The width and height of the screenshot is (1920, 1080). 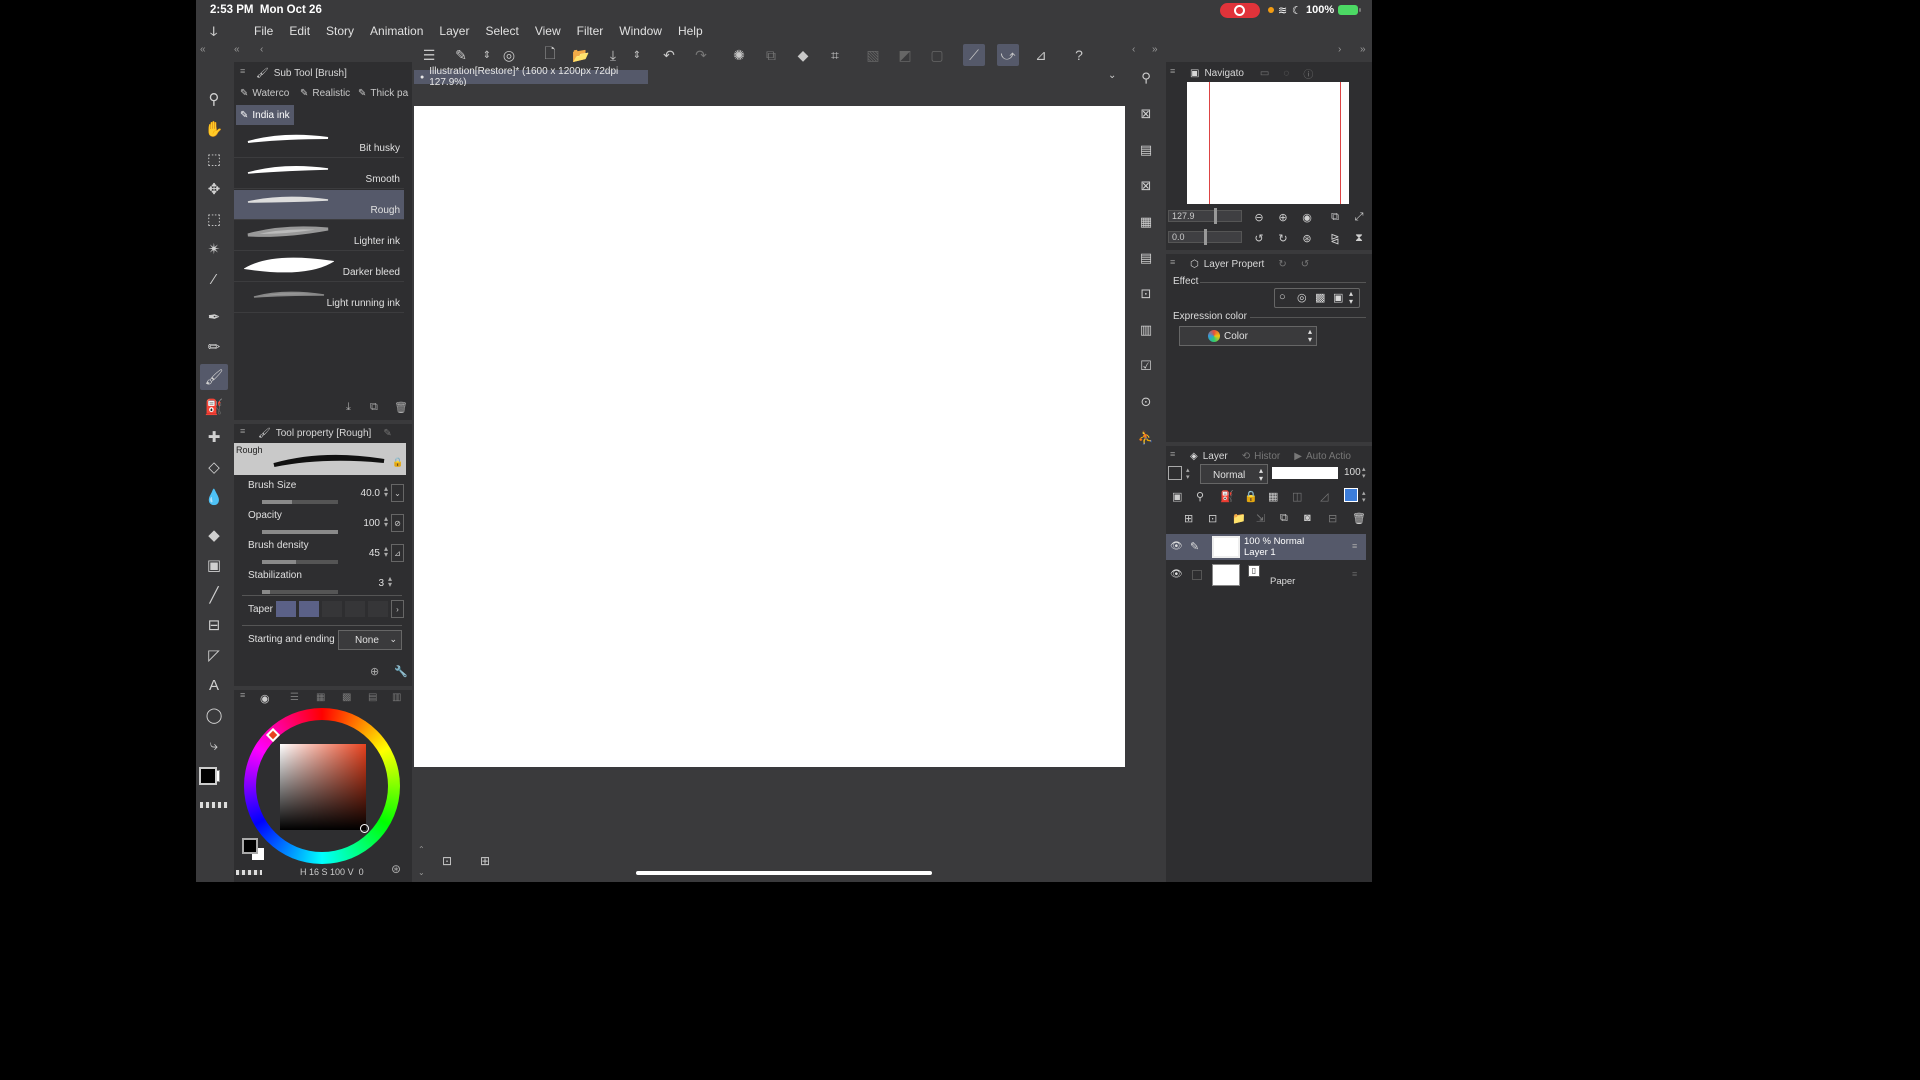 I want to click on color-wheel-tab-icon: ◉, so click(x=265, y=698).